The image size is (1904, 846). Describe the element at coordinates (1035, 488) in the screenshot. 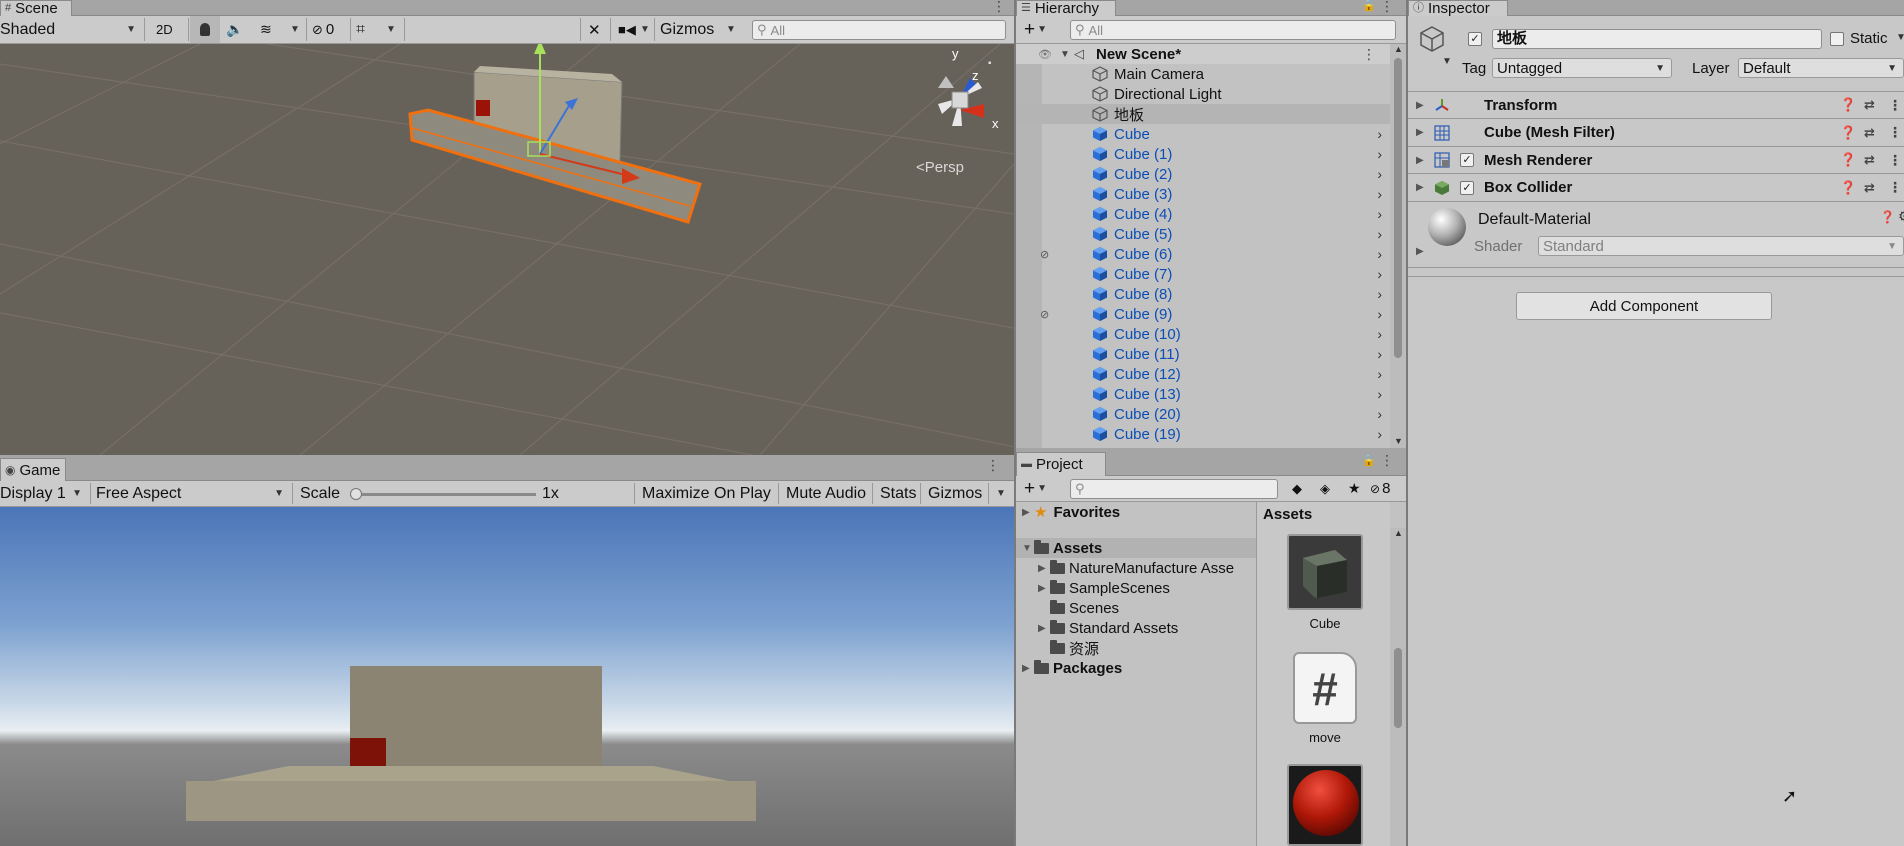

I see `project-add-button: + ▼` at that location.